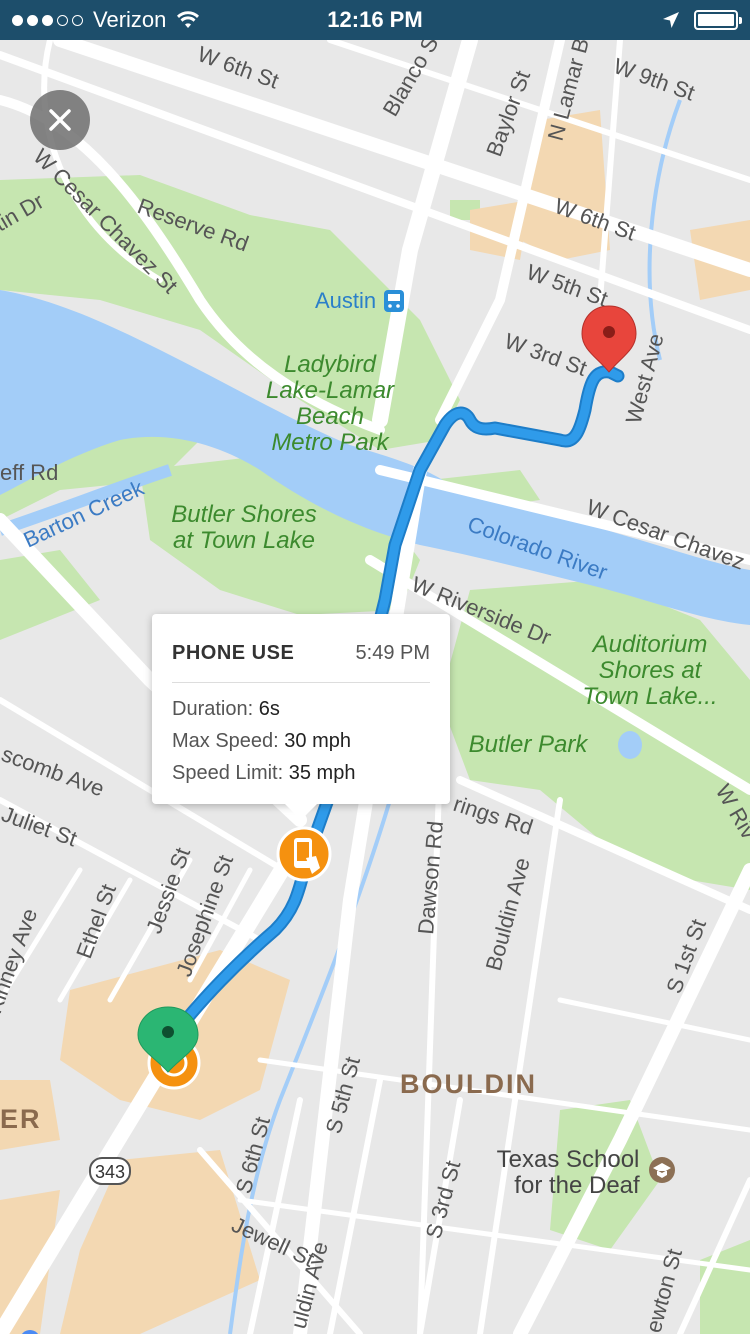 Image resolution: width=750 pixels, height=1334 pixels. What do you see at coordinates (468, 1084) in the screenshot?
I see `neighborhood-label: BOULDIN` at bounding box center [468, 1084].